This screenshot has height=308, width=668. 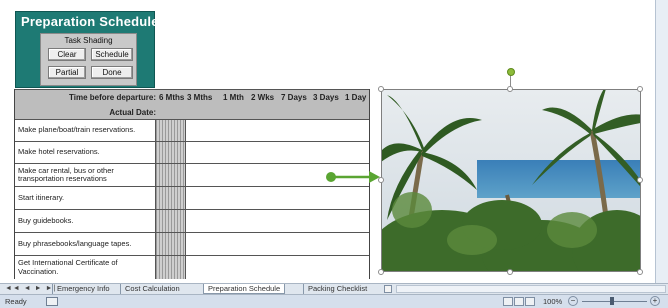 What do you see at coordinates (531, 289) in the screenshot?
I see `horizontal-scrollbar` at bounding box center [531, 289].